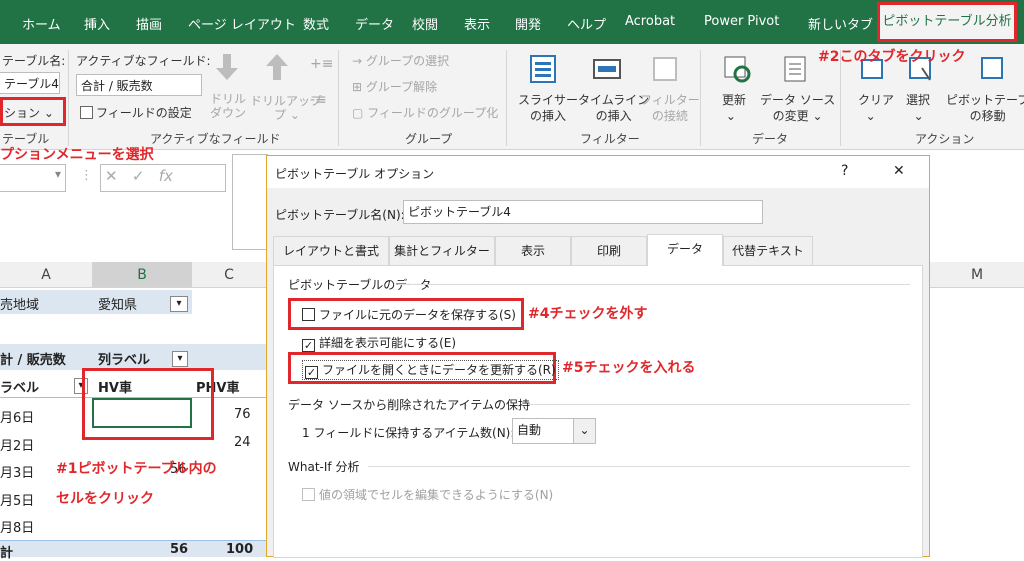 This screenshot has height=561, width=1024. Describe the element at coordinates (6, 551) in the screenshot. I see `grand-total-label: 計` at that location.